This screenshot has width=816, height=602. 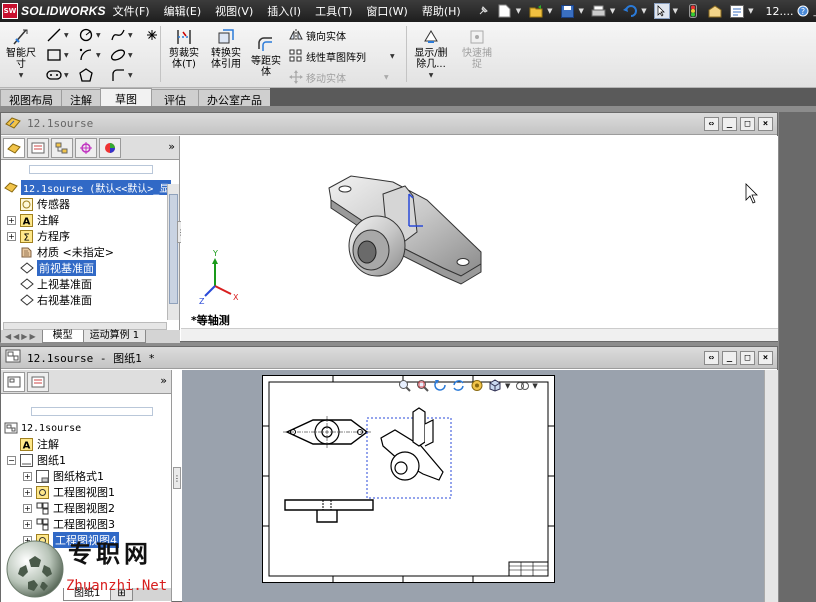 What do you see at coordinates (173, 249) in the screenshot?
I see `scrollbar-thumb` at bounding box center [173, 249].